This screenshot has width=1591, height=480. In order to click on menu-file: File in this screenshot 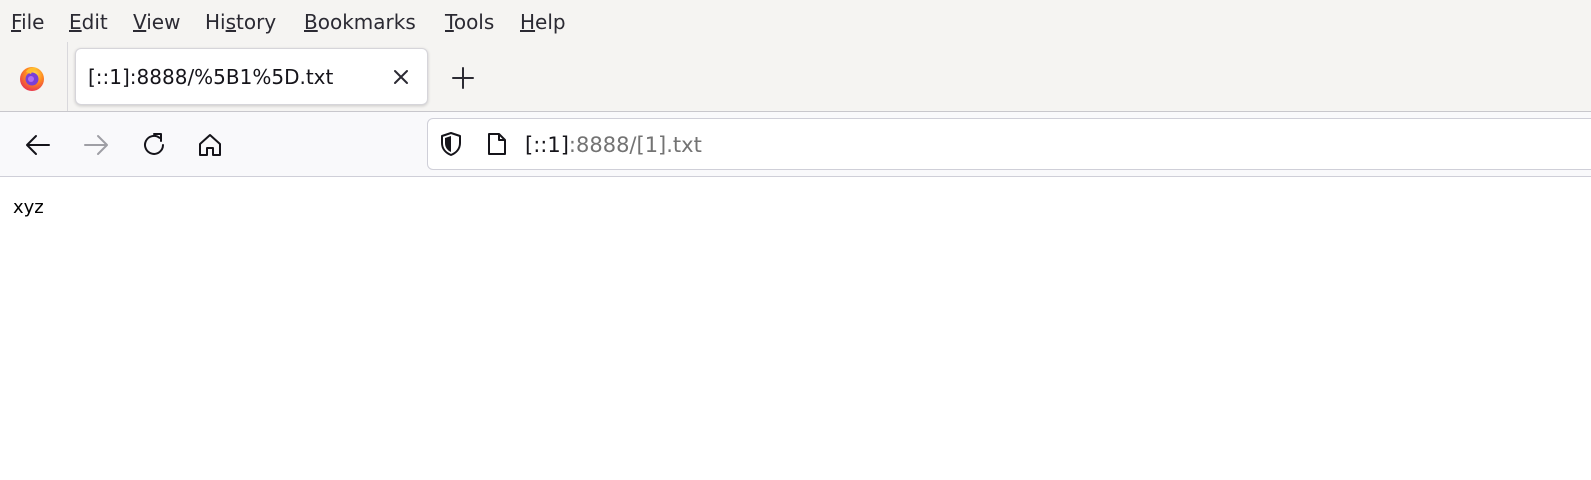, I will do `click(27, 22)`.